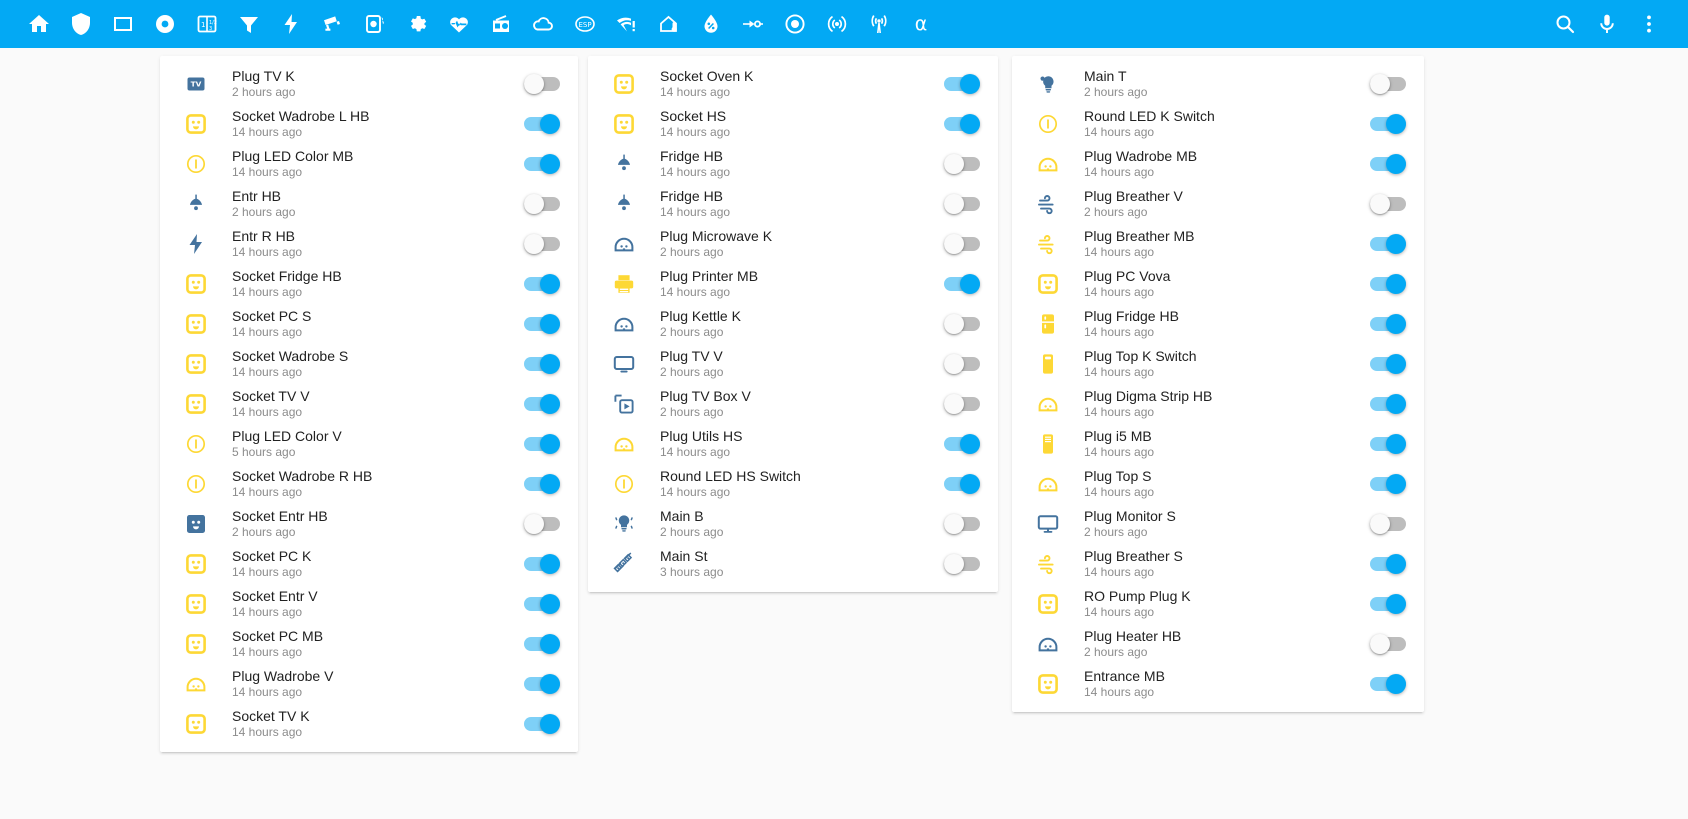 This screenshot has height=819, width=1688. I want to click on entity-row: Socket PC K 14 hours ago, so click(369, 564).